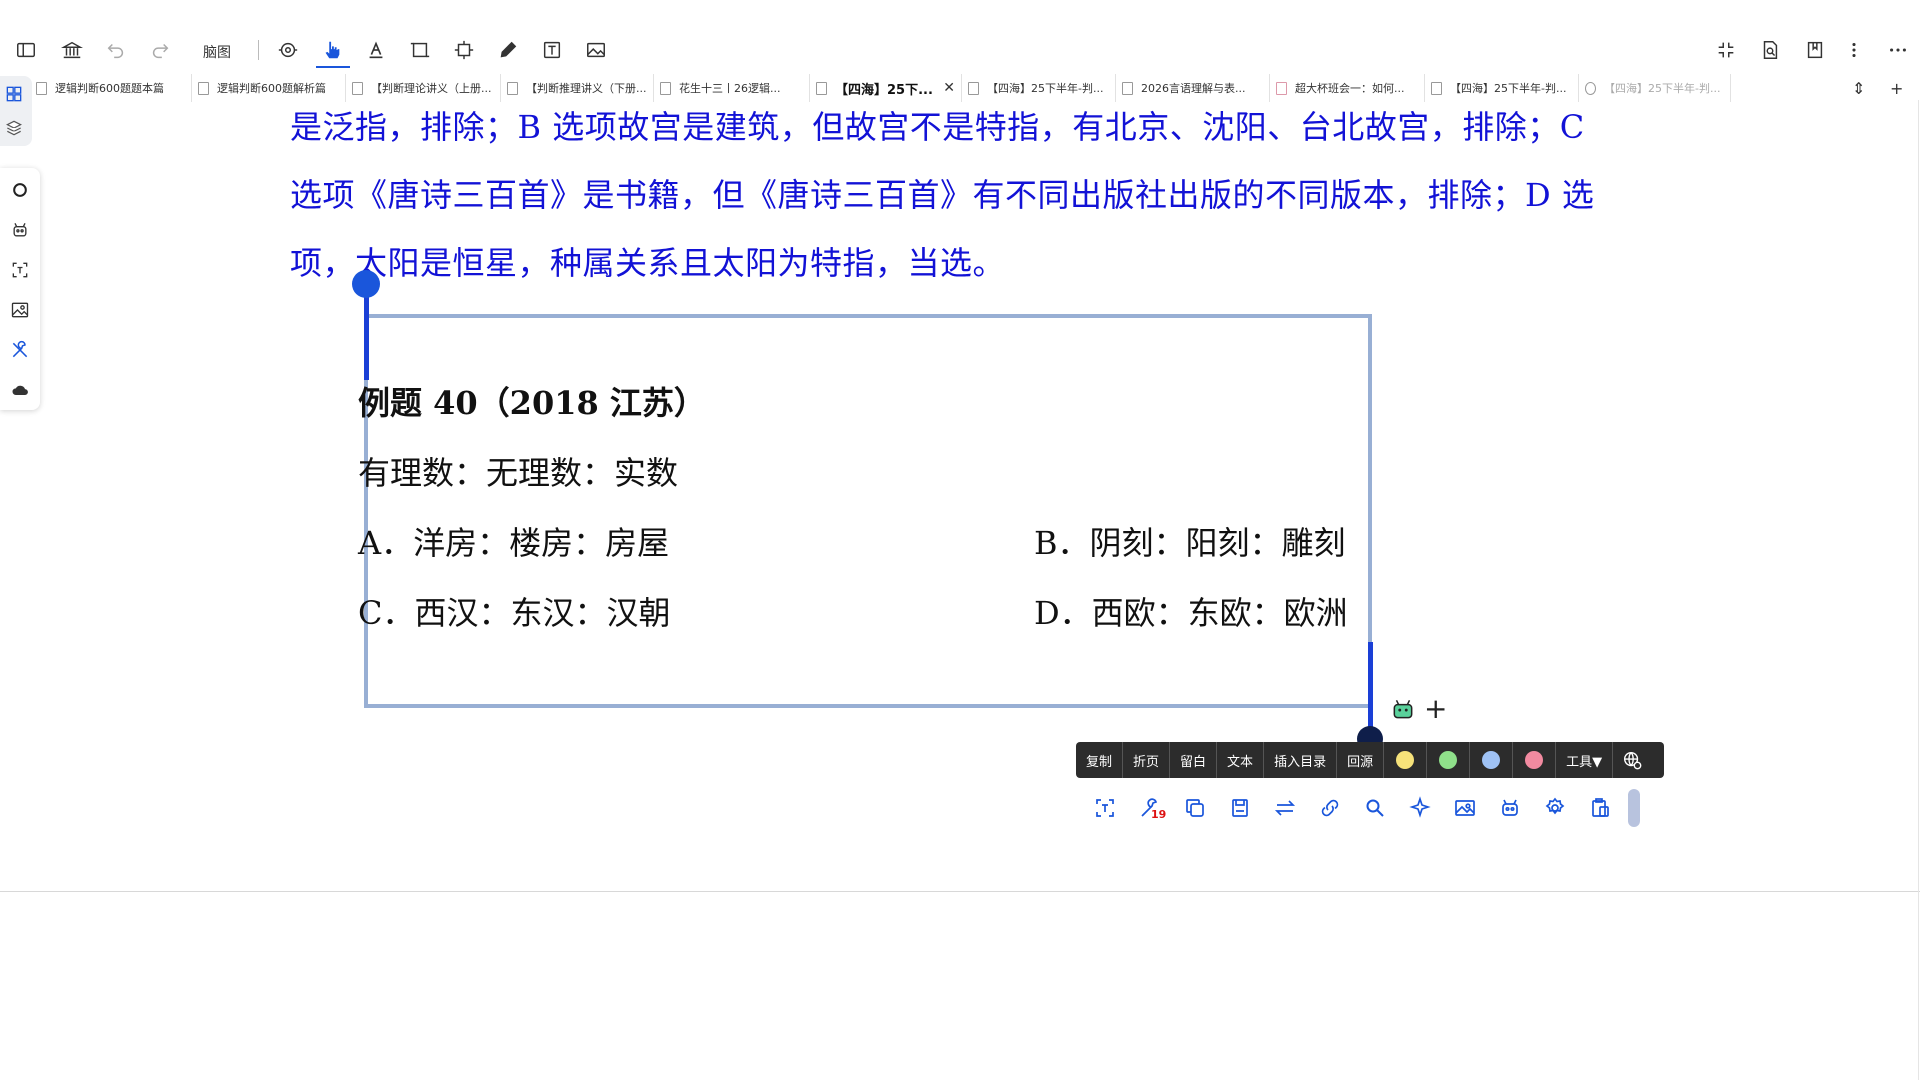  What do you see at coordinates (111, 88) in the screenshot?
I see `tab-item: 逻辑判断600题题本篇` at bounding box center [111, 88].